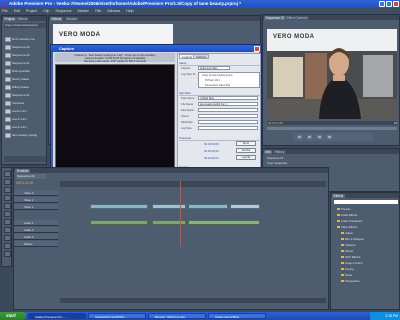 Image resolution: width=400 pixels, height=320 pixels. Describe the element at coordinates (389, 4) in the screenshot. I see `maximize-button` at that location.